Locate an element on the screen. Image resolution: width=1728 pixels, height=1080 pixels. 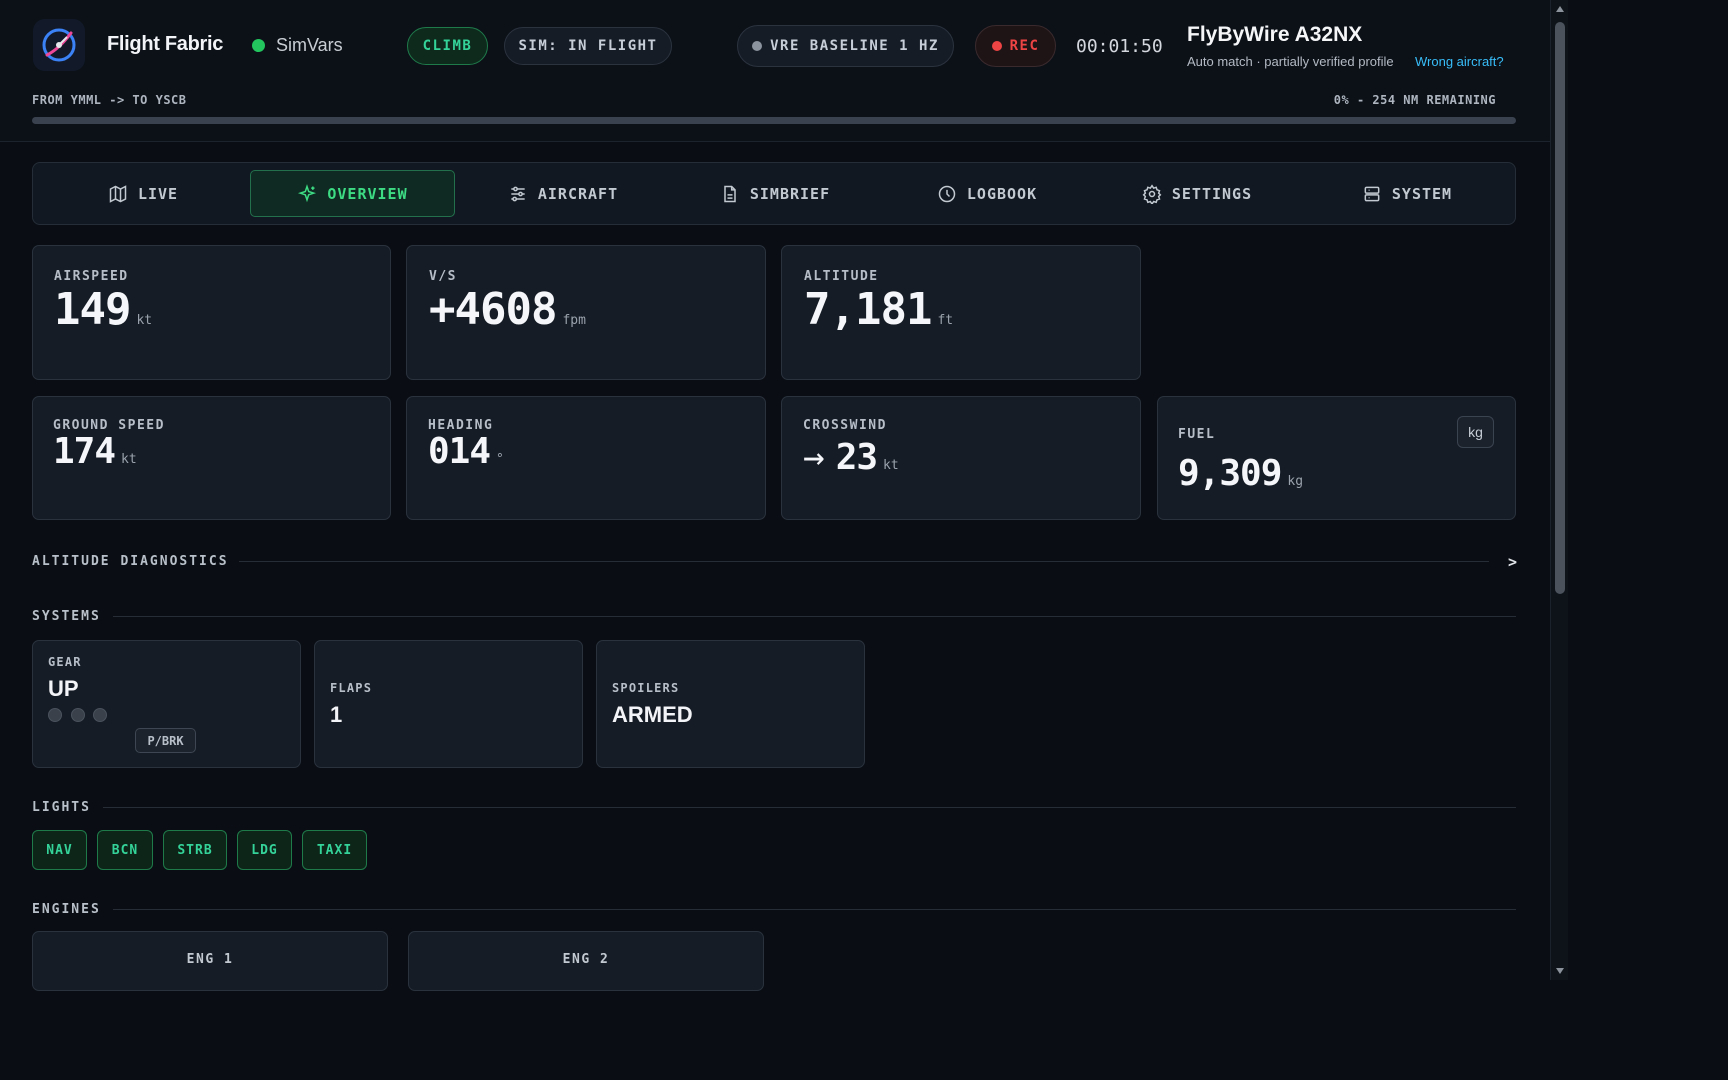
tab-system: SYSTEM is located at coordinates (1407, 193).